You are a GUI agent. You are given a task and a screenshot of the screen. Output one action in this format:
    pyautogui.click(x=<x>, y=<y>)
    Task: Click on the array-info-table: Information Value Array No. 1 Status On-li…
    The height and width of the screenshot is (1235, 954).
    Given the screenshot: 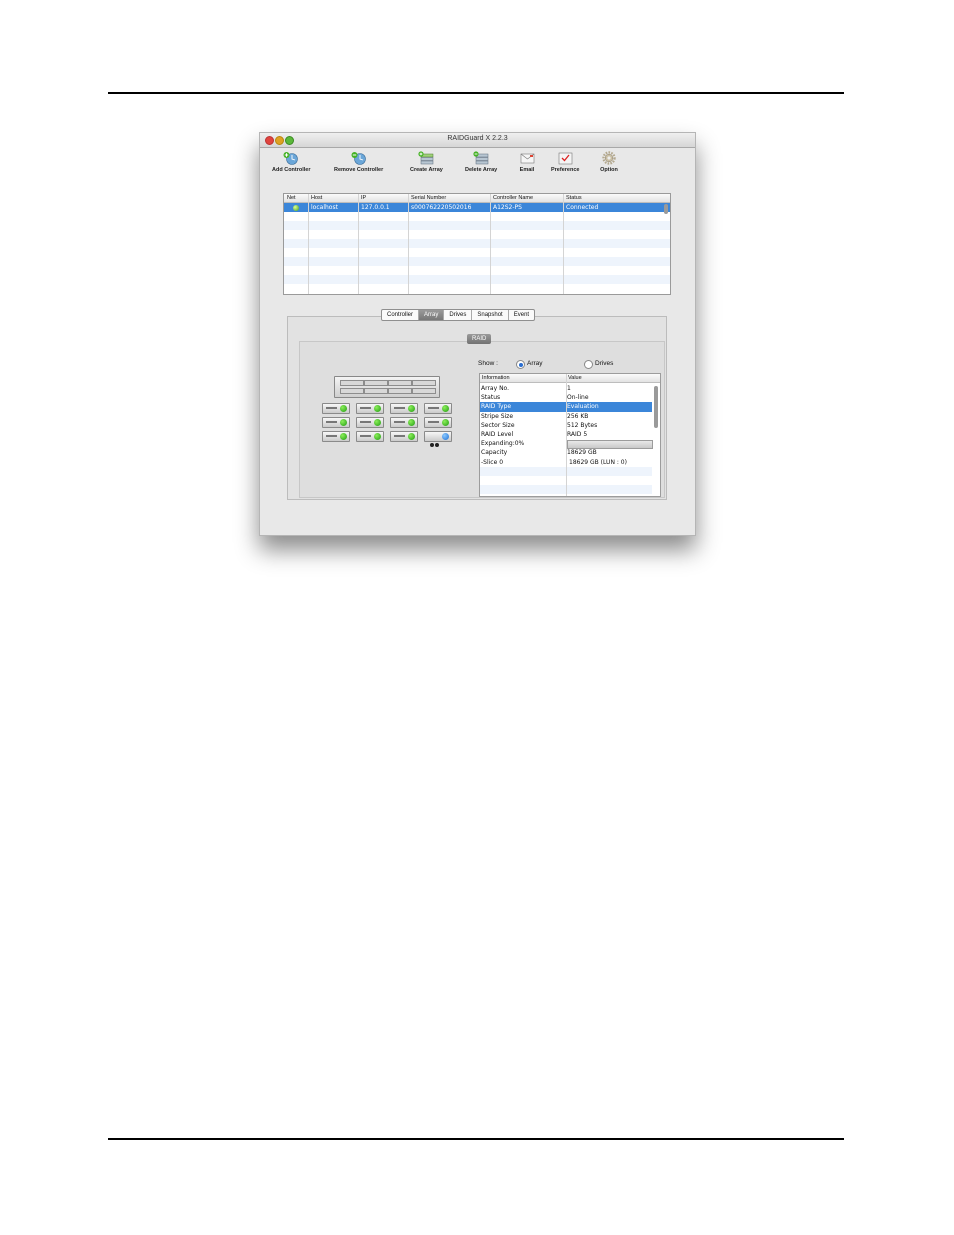 What is the action you would take?
    pyautogui.click(x=570, y=435)
    